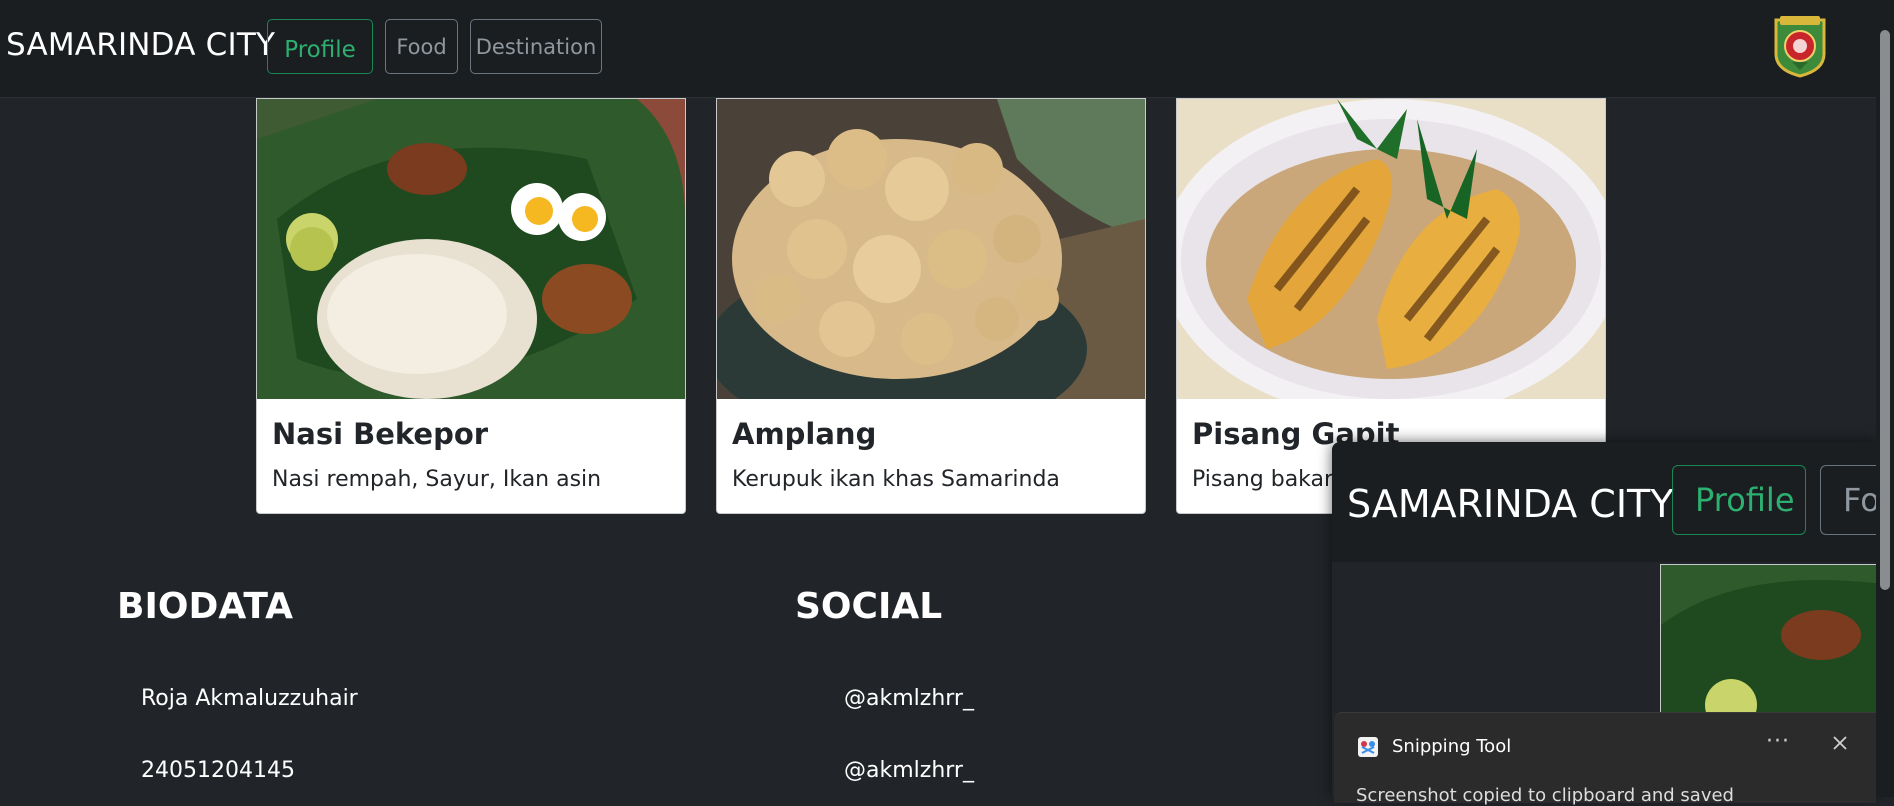  I want to click on card-title: Nasi Bekepor, so click(380, 434).